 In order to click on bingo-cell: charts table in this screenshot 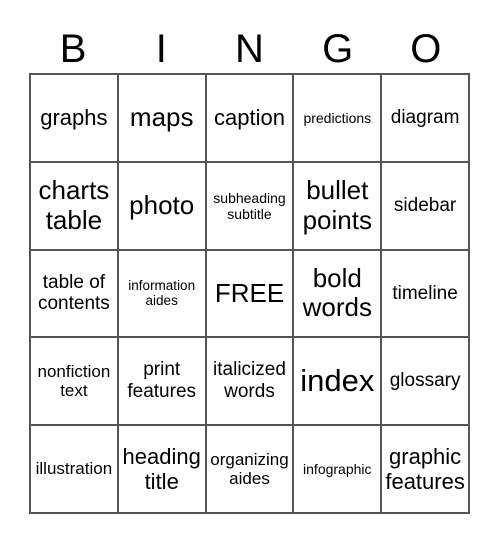, I will do `click(74, 205)`.